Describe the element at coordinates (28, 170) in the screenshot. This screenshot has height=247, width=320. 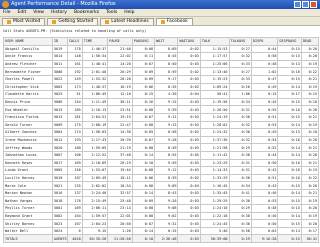
I see `agent-name-link: Linda Grant` at that location.